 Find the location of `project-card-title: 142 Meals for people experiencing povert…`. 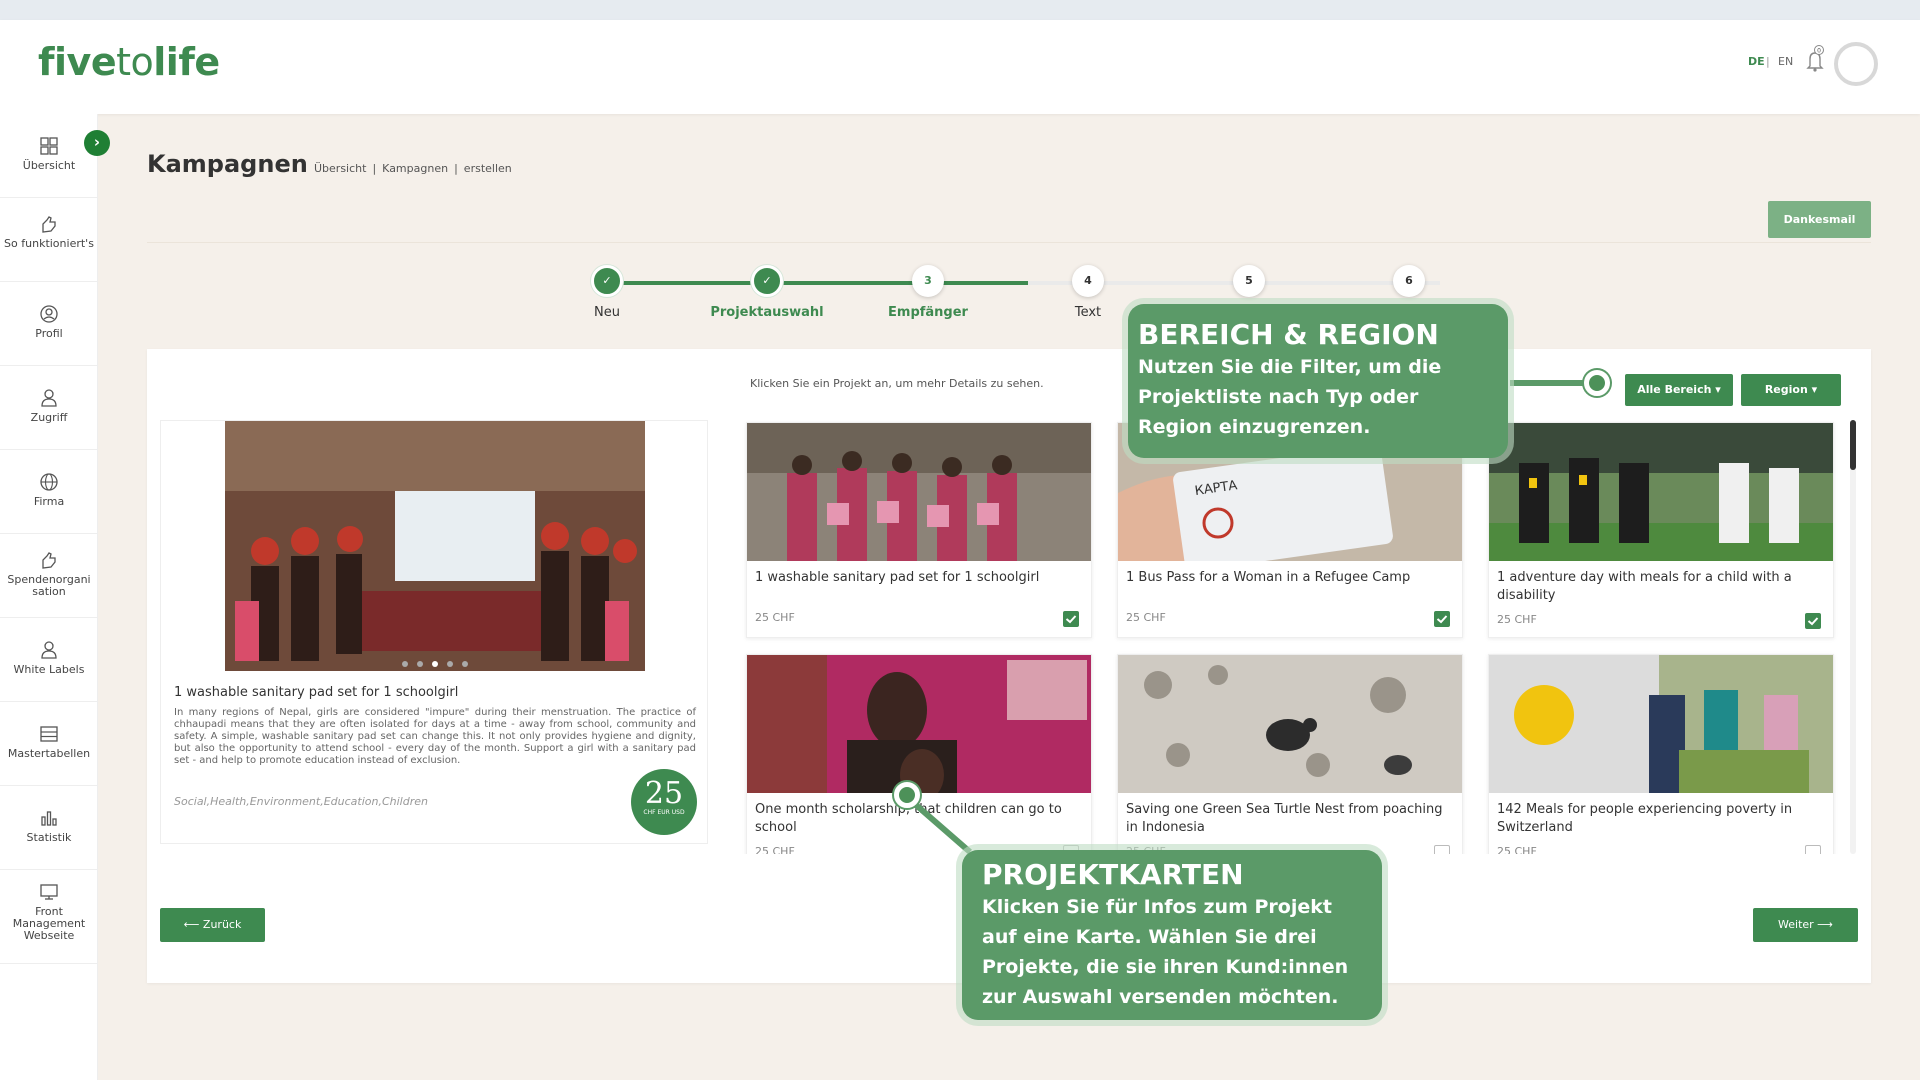

project-card-title: 142 Meals for people experiencing povert… is located at coordinates (1645, 818).